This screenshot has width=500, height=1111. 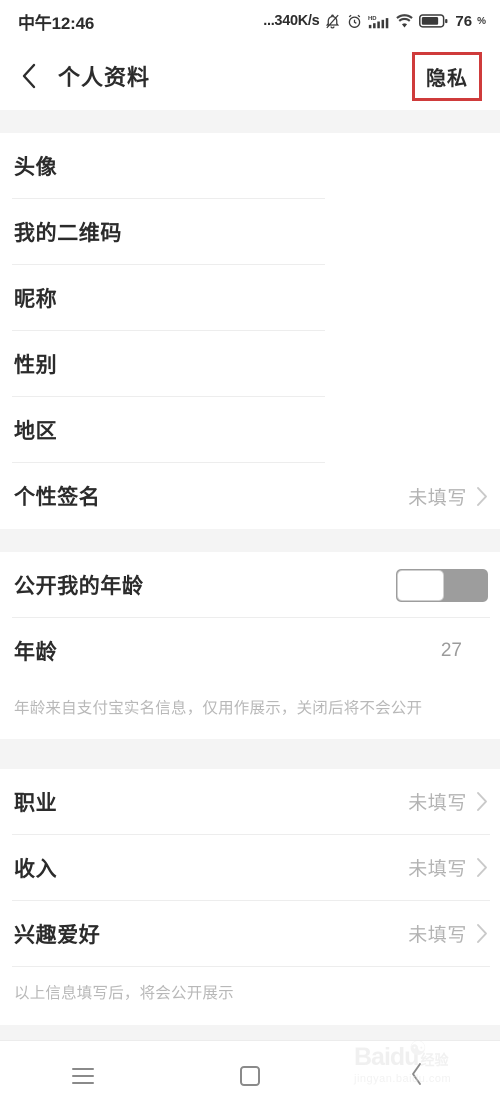 What do you see at coordinates (250, 76) in the screenshot?
I see `page-header: 个人资料 隐私` at bounding box center [250, 76].